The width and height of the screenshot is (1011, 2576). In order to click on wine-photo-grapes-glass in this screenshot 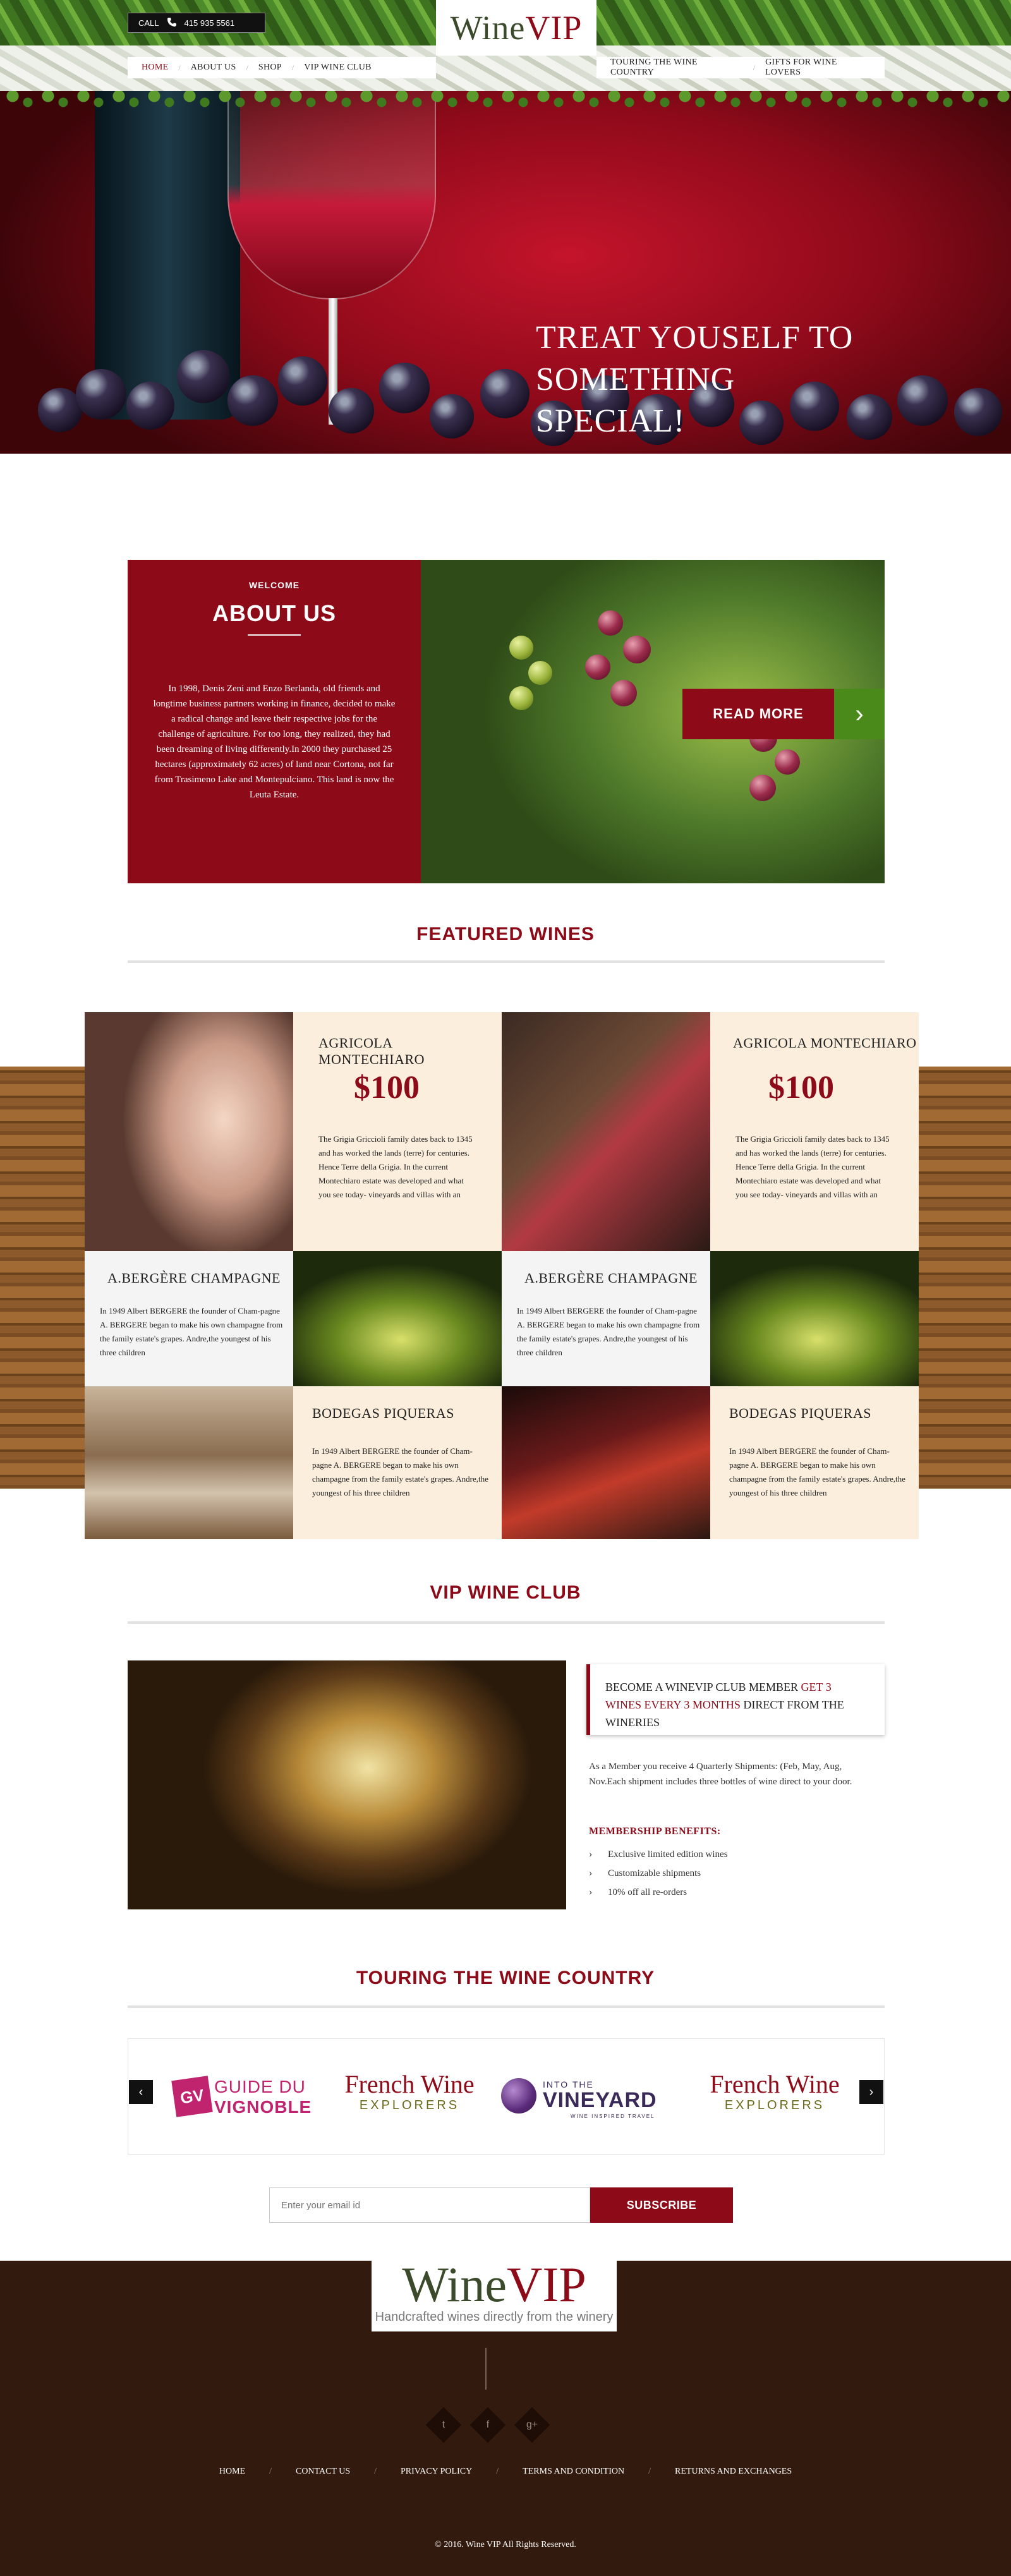, I will do `click(814, 1318)`.